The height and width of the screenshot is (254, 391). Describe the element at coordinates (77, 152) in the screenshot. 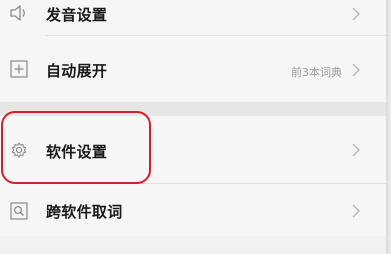

I see `settings-item-label: 软件设置` at that location.